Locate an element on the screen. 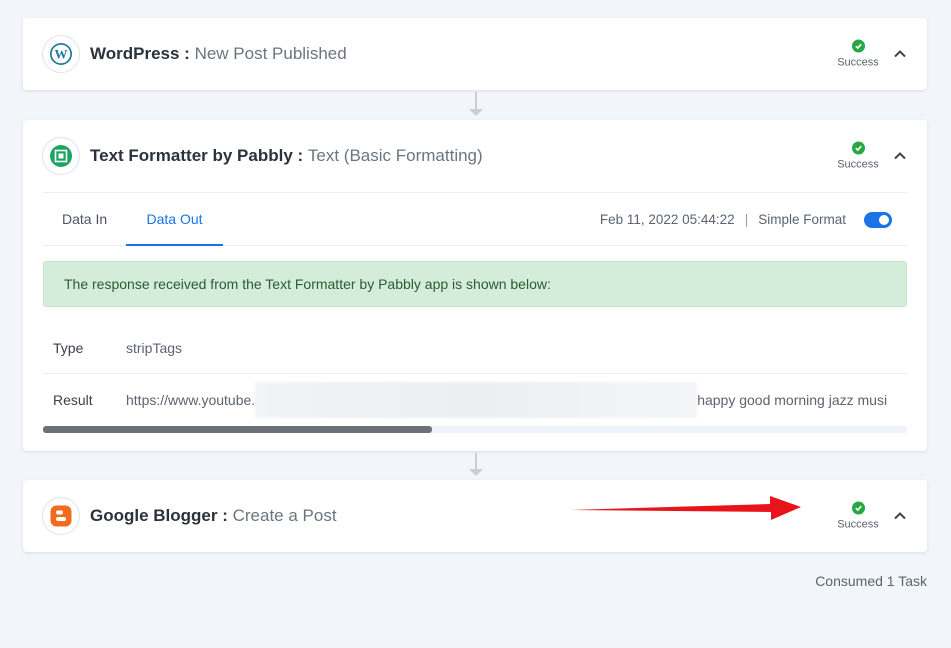 The height and width of the screenshot is (648, 951). response-timestamp: Feb 11, 2022 05:44:22 is located at coordinates (667, 219).